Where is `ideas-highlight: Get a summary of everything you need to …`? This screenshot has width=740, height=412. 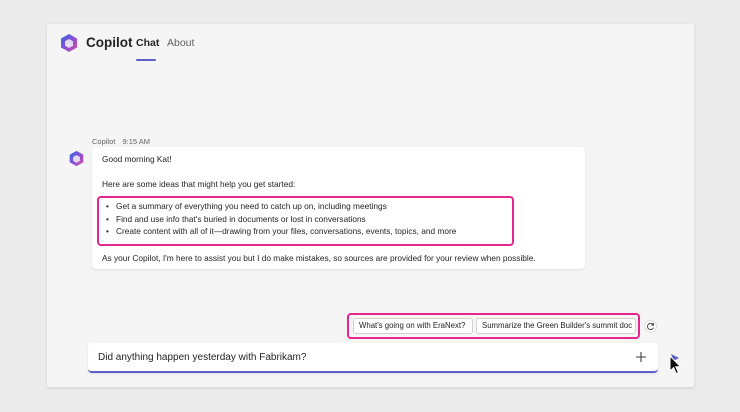
ideas-highlight: Get a summary of everything you need to … is located at coordinates (305, 221).